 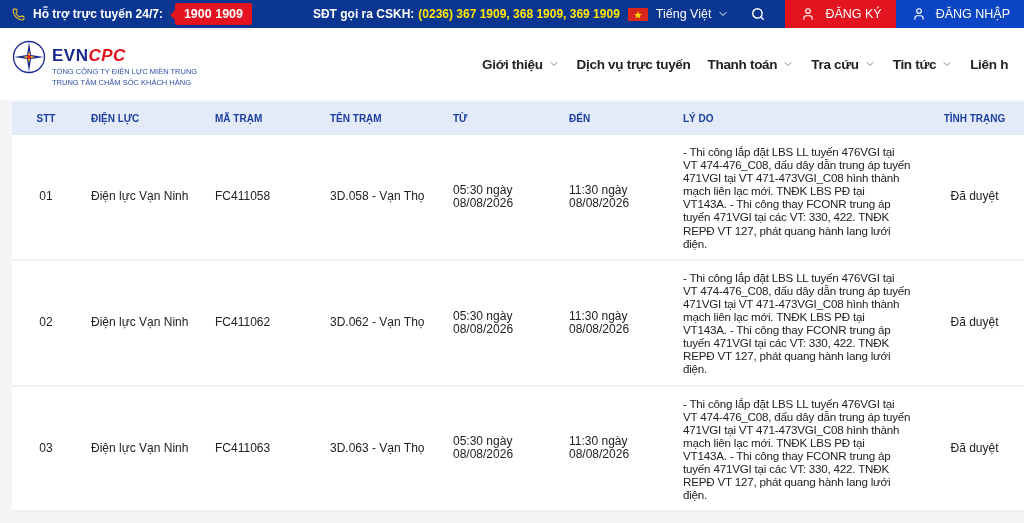 I want to click on cskh-numbers: (0236) 367 1909, 368 1909, 369 1909, so click(x=519, y=14).